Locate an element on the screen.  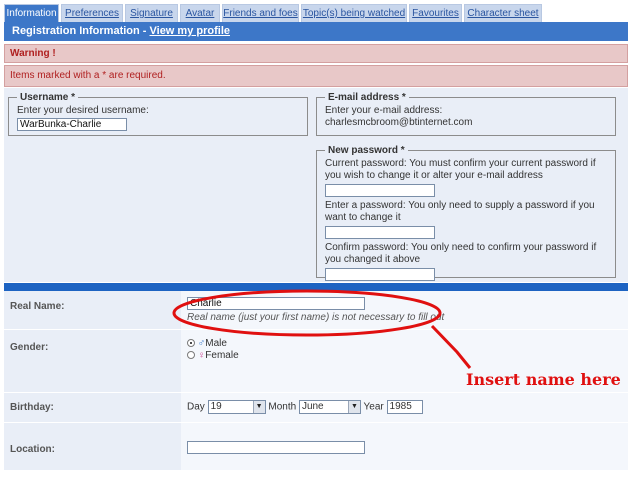
annotation-pointer is located at coordinates (451, 346).